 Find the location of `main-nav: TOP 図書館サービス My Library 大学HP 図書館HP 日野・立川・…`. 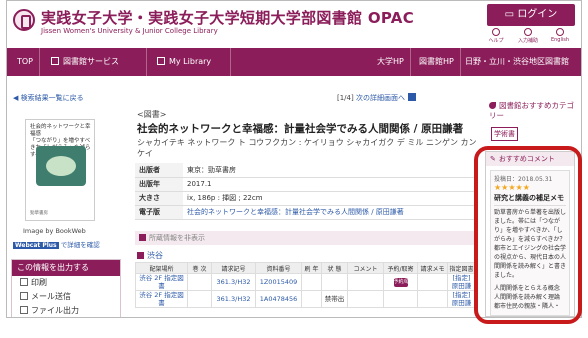

main-nav: TOP 図書館サービス My Library 大学HP 図書館HP 日野・立川・… is located at coordinates (294, 62).